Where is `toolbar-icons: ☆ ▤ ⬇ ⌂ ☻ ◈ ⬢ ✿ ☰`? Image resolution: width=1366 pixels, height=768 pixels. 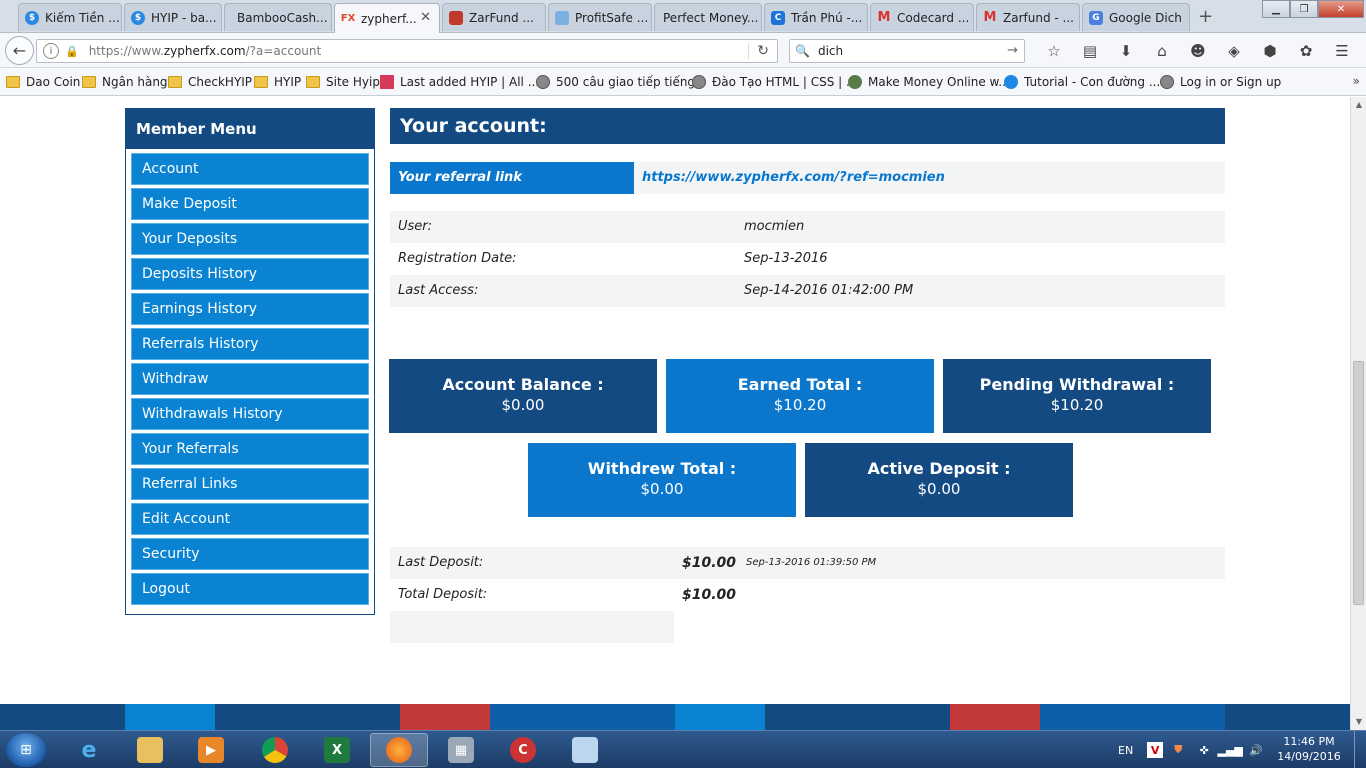
toolbar-icons: ☆ ▤ ⬇ ⌂ ☻ ◈ ⬢ ✿ ☰ is located at coordinates (1198, 51).